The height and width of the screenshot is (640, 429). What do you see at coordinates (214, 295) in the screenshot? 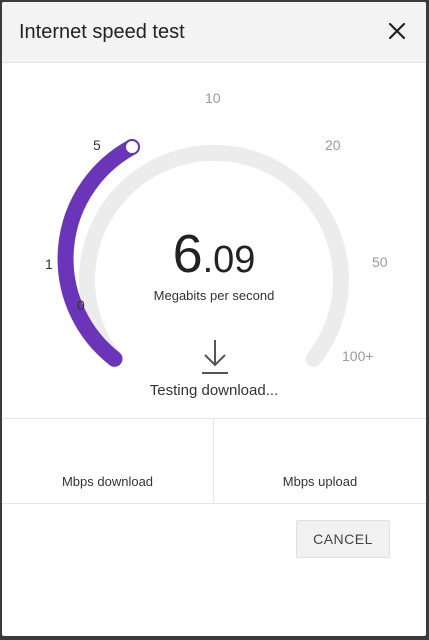
I see `speed-unit-label: Megabits per second` at bounding box center [214, 295].